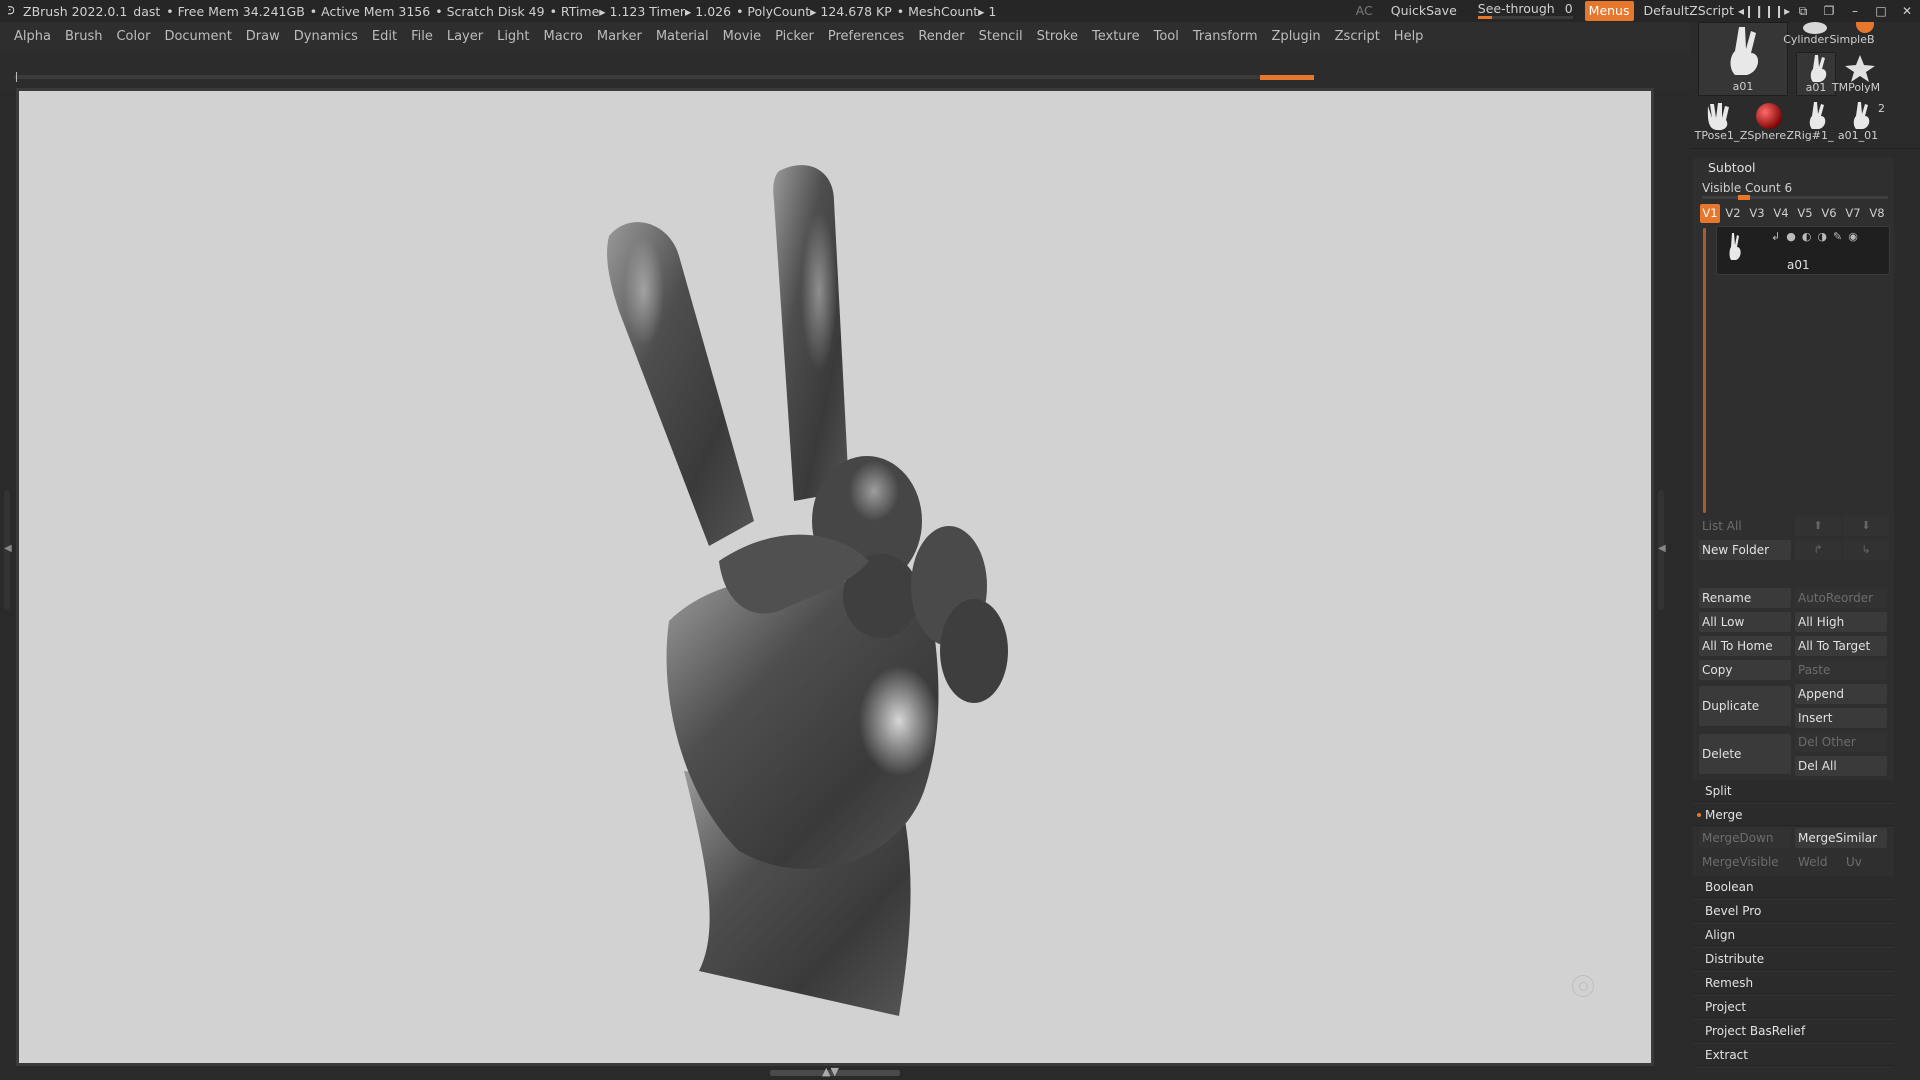 The width and height of the screenshot is (1920, 1080). Describe the element at coordinates (1907, 11) in the screenshot. I see `close-icon: ✕` at that location.